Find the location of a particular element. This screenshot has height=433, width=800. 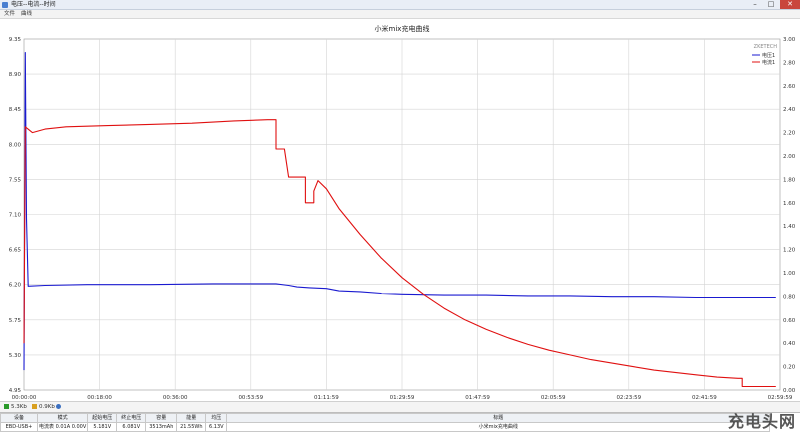

y-right-tick-label: 2.60 is located at coordinates (789, 87).